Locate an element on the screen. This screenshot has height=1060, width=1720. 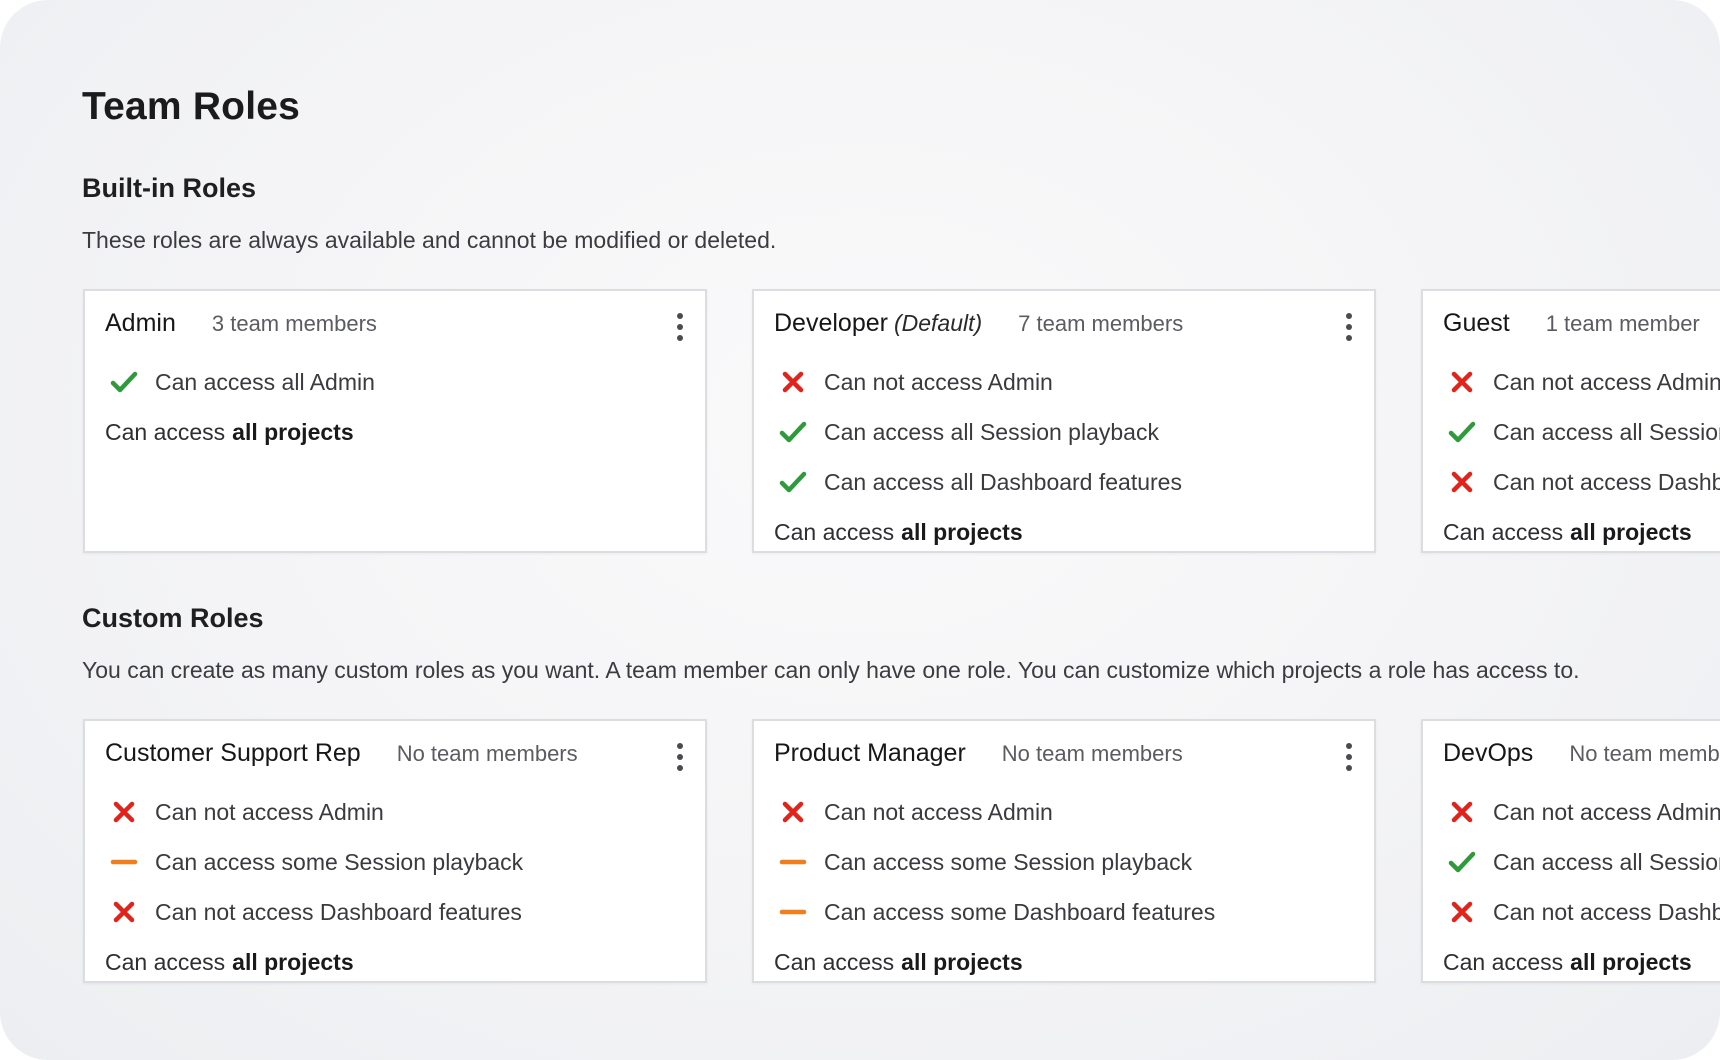
role-name: DevOps is located at coordinates (1488, 753).